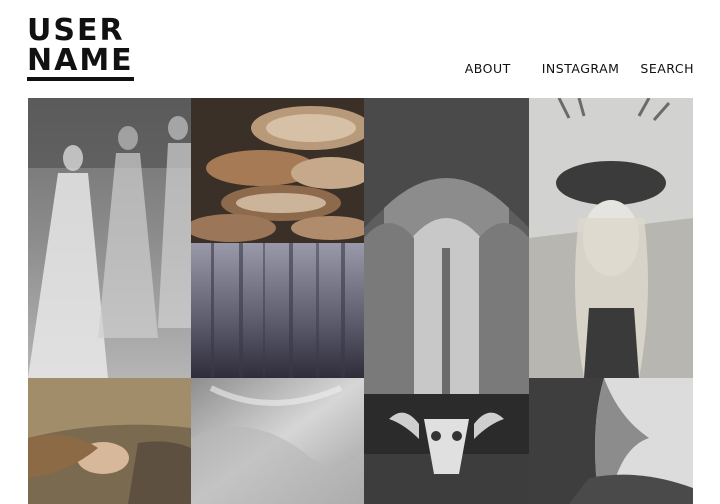 The height and width of the screenshot is (504, 720). I want to click on nav-instagram: INSTAGRAM, so click(581, 68).